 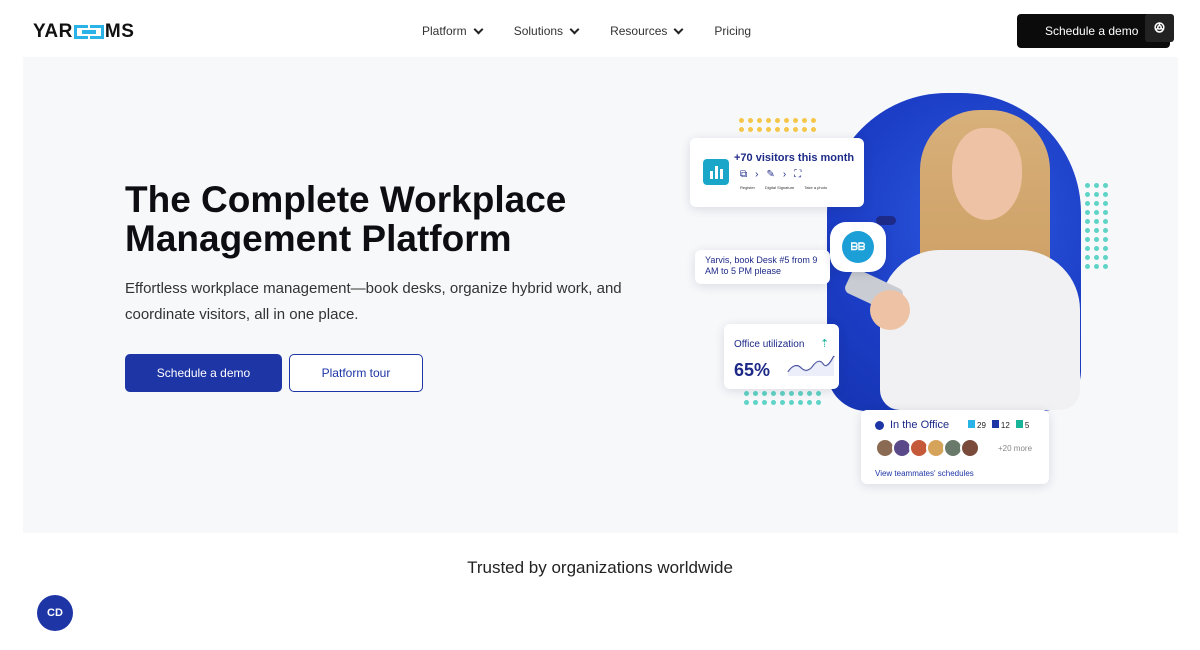 What do you see at coordinates (1015, 448) in the screenshot?
I see `more-teammates-count: +20 more` at bounding box center [1015, 448].